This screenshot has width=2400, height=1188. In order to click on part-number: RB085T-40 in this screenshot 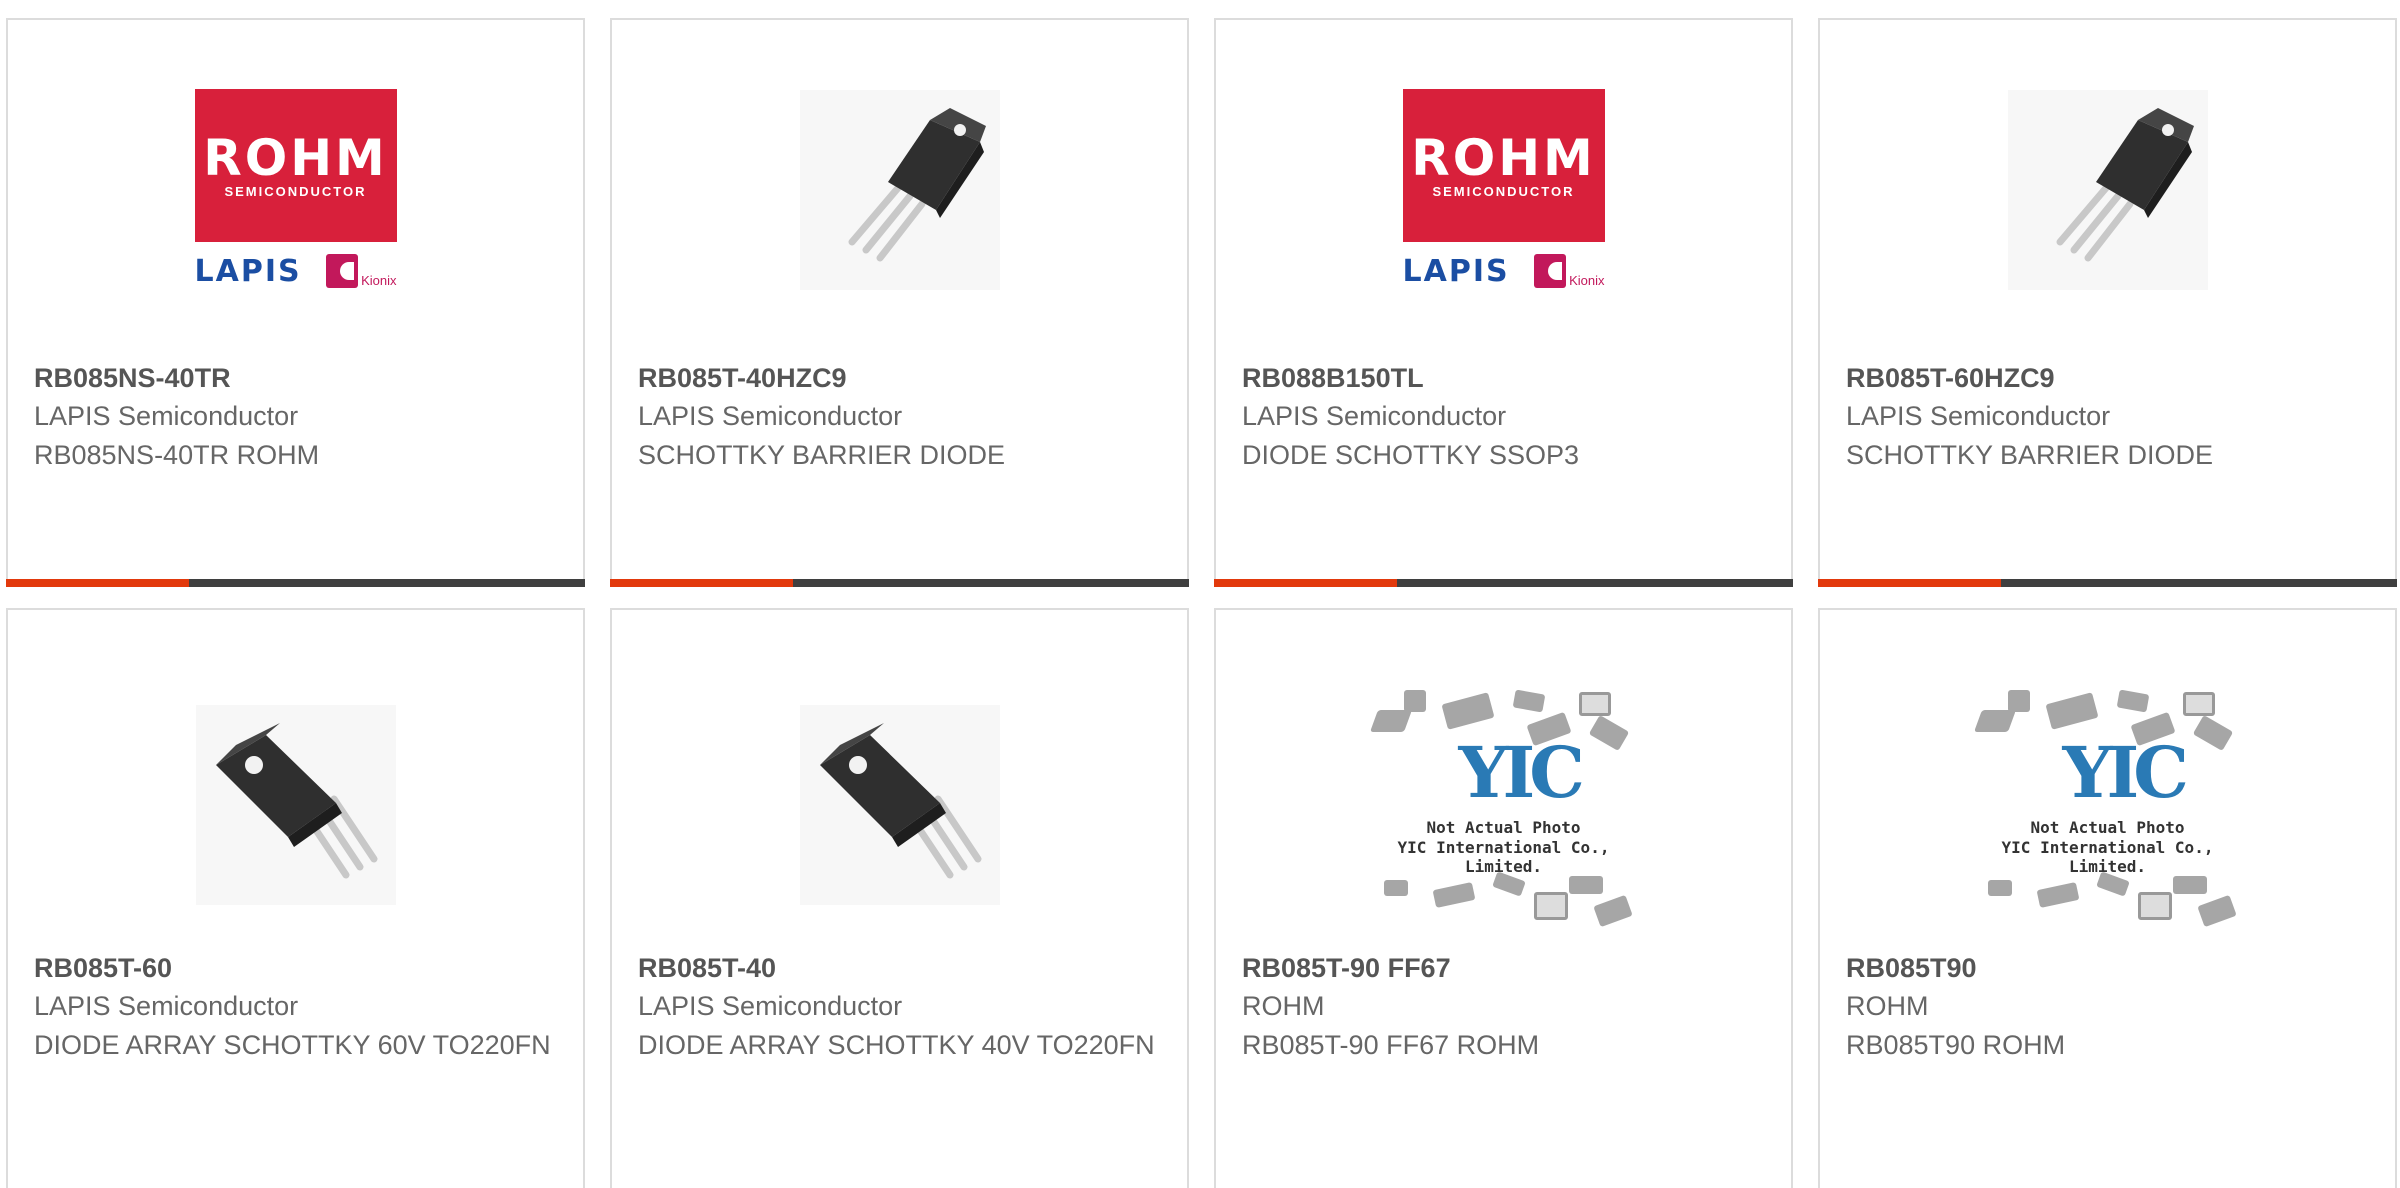, I will do `click(707, 968)`.